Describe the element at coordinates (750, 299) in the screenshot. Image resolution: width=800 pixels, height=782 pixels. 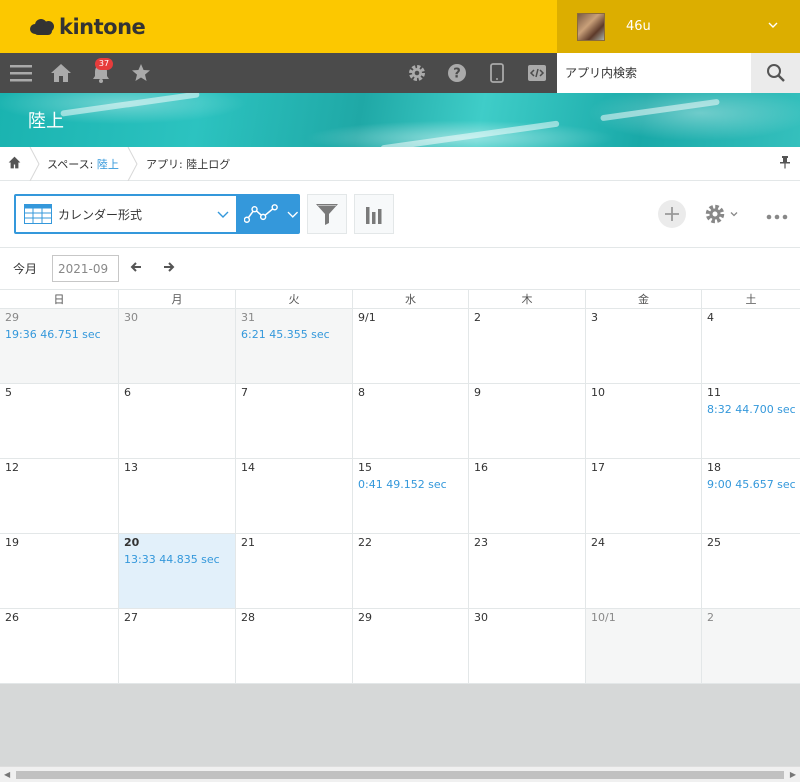
I see `weekday-label: 土` at that location.